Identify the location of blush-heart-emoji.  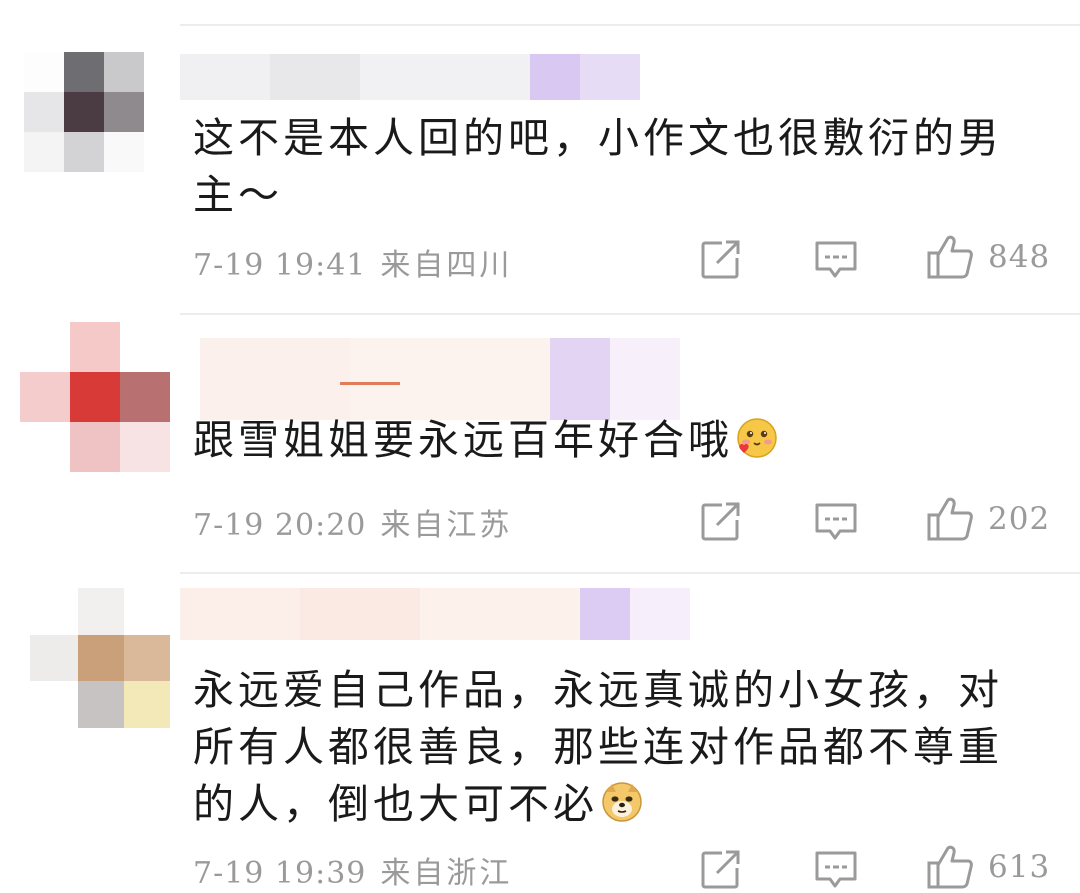
(757, 445).